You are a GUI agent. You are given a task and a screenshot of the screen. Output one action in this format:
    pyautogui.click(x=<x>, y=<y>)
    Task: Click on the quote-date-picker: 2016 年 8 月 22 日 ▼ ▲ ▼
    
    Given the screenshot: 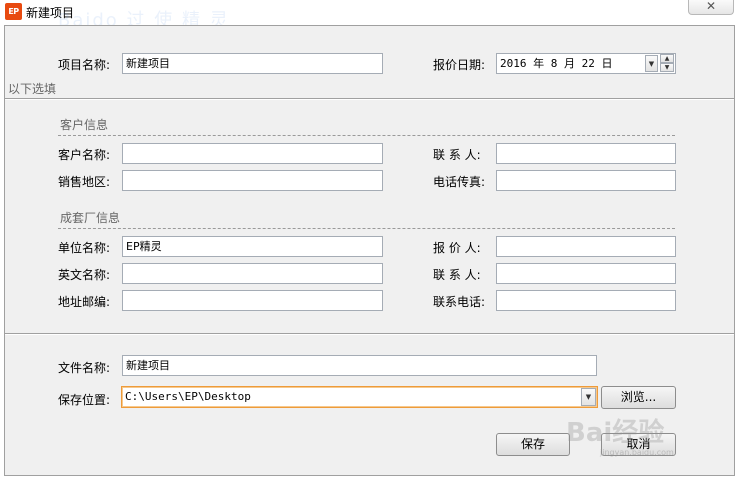 What is the action you would take?
    pyautogui.click(x=586, y=63)
    